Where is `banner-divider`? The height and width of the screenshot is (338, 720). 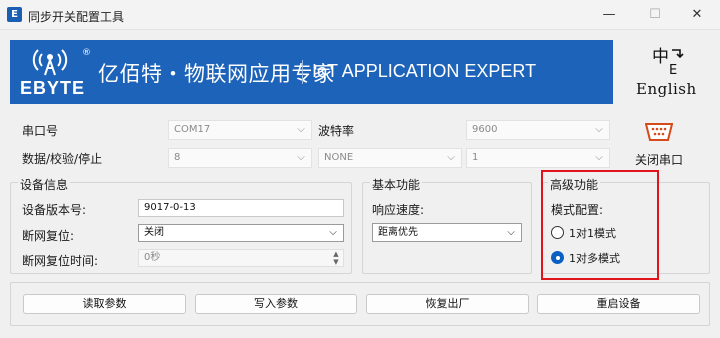 banner-divider is located at coordinates (302, 72).